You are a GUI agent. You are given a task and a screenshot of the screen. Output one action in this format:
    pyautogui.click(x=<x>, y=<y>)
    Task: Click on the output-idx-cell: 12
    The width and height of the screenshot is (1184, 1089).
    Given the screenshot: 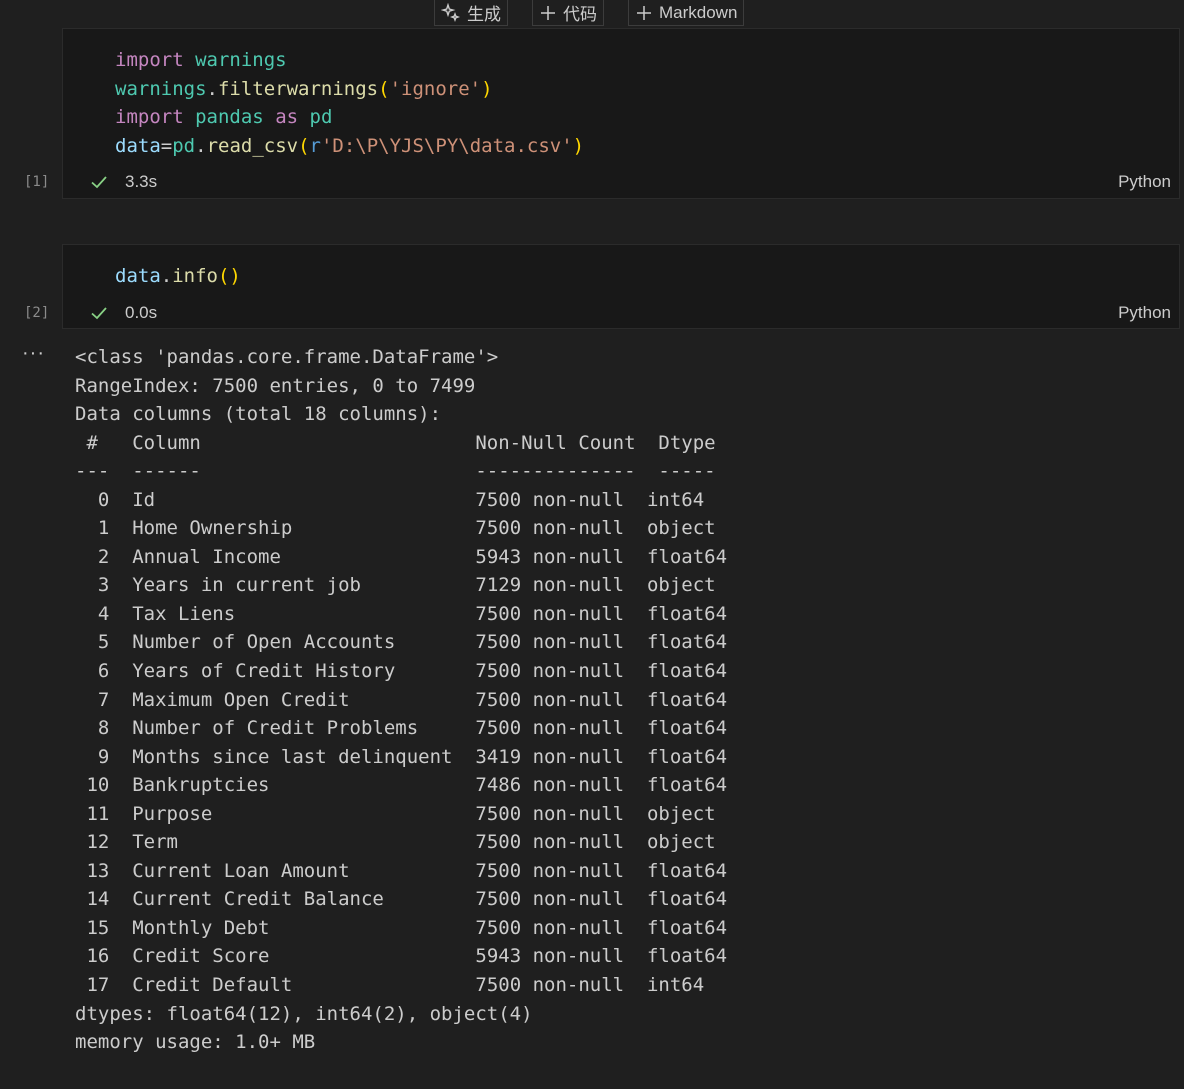 What is the action you would take?
    pyautogui.click(x=104, y=842)
    